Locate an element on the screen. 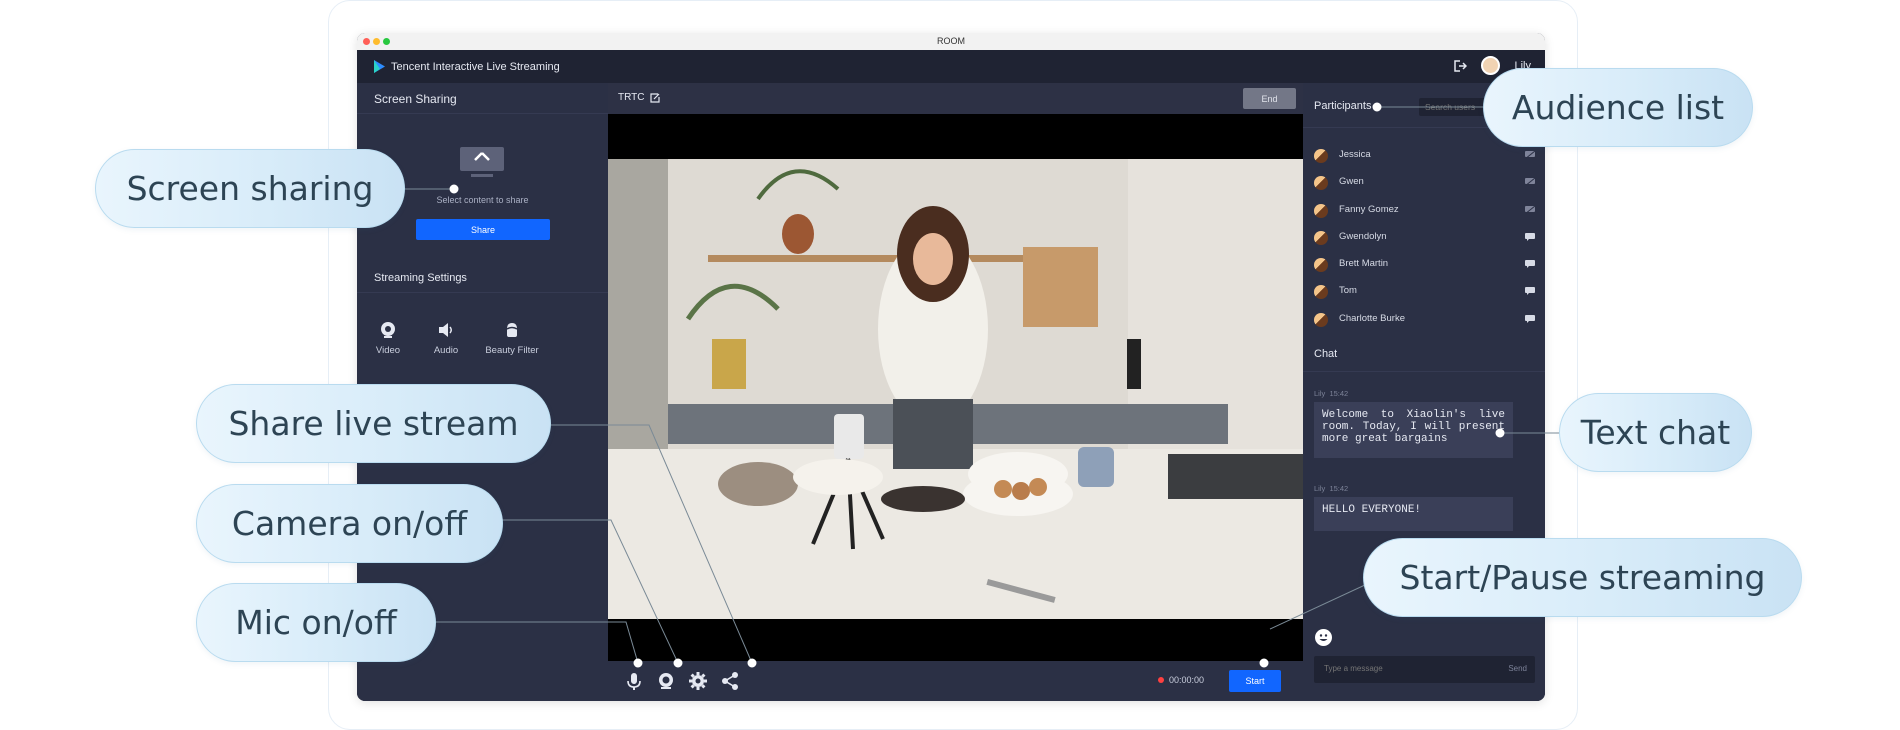 Image resolution: width=1900 pixels, height=730 pixels. callout-start-pause: Start/Pause streaming is located at coordinates (1582, 577).